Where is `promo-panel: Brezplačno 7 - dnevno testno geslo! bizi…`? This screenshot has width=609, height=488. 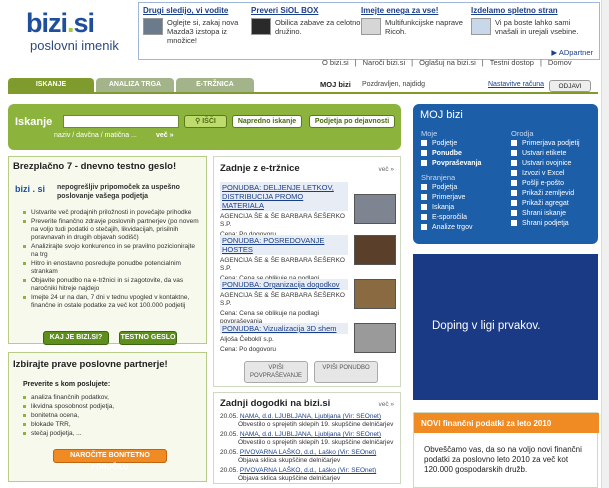 promo-panel: Brezplačno 7 - dnevno testno geslo! bizi… is located at coordinates (107, 250).